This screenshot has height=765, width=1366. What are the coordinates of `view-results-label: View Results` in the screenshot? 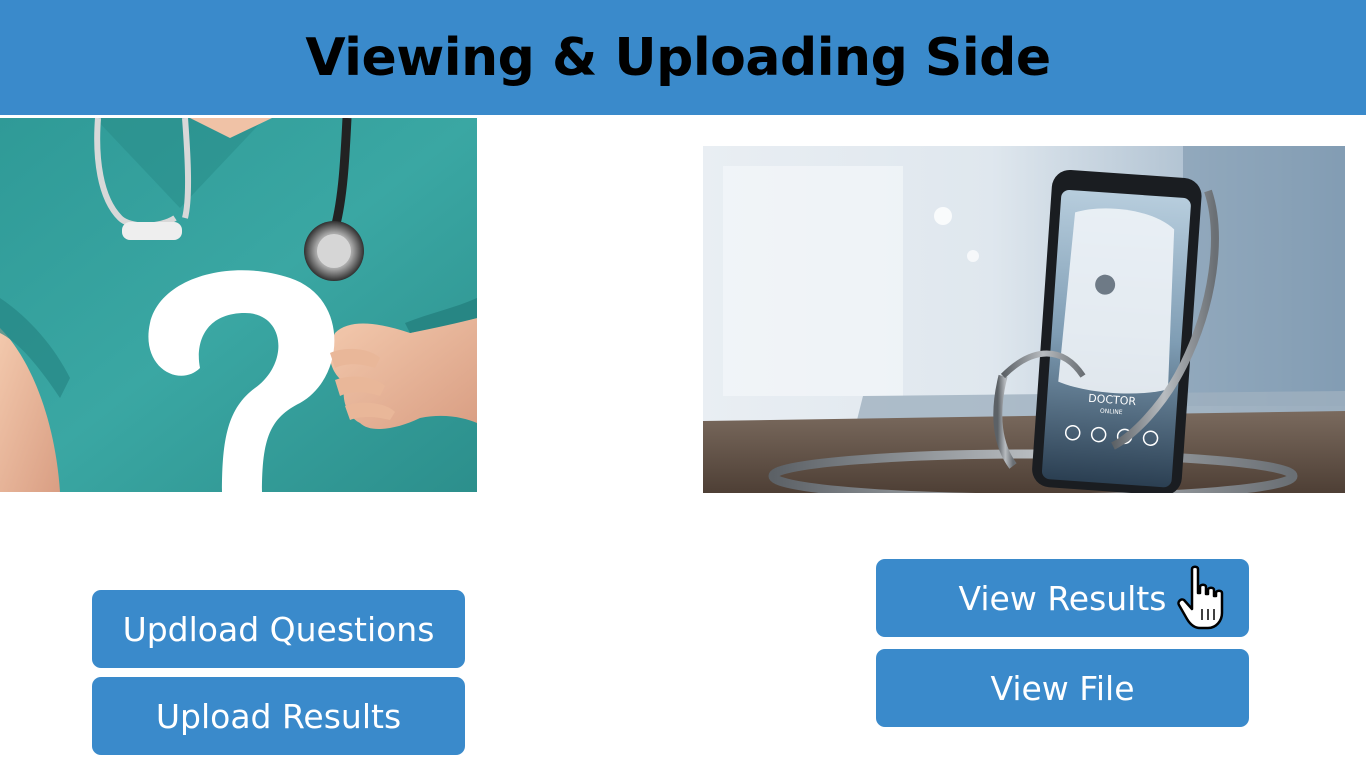 It's located at (1062, 598).